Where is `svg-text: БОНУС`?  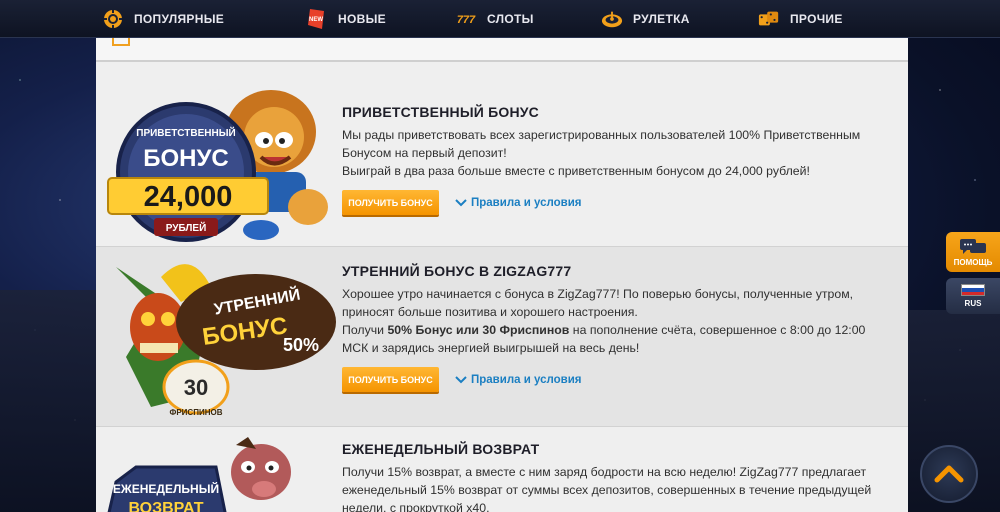 svg-text: БОНУС is located at coordinates (186, 158).